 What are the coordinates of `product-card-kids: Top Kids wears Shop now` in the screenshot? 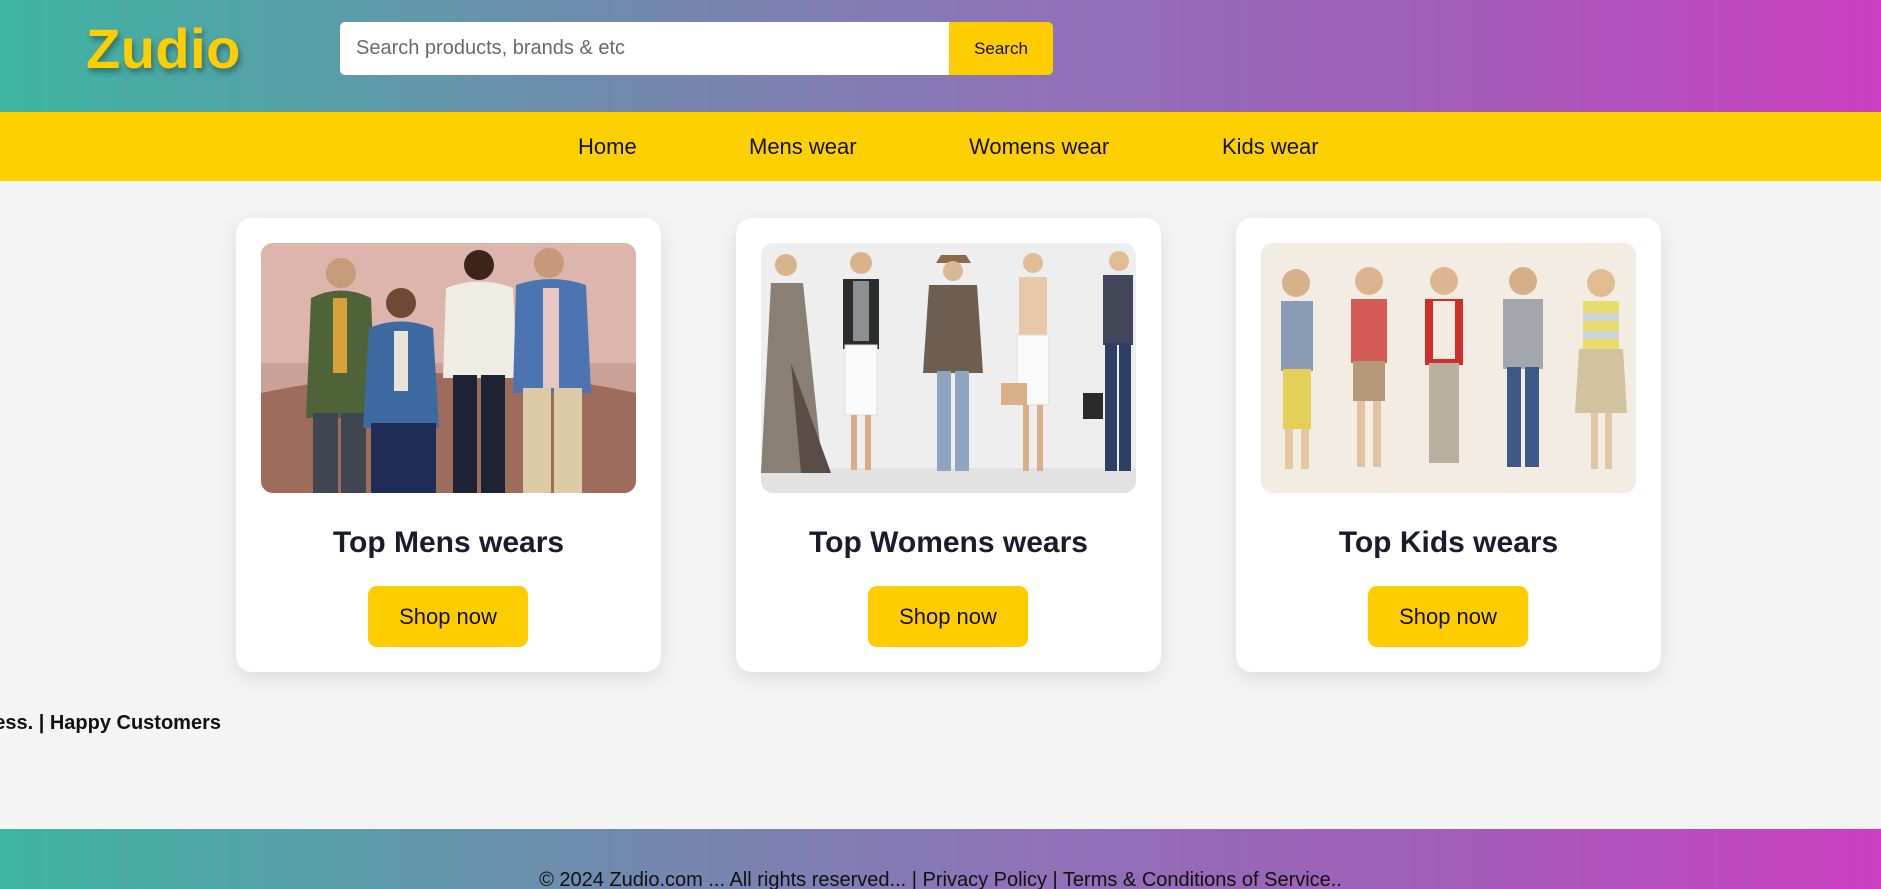 It's located at (1448, 445).